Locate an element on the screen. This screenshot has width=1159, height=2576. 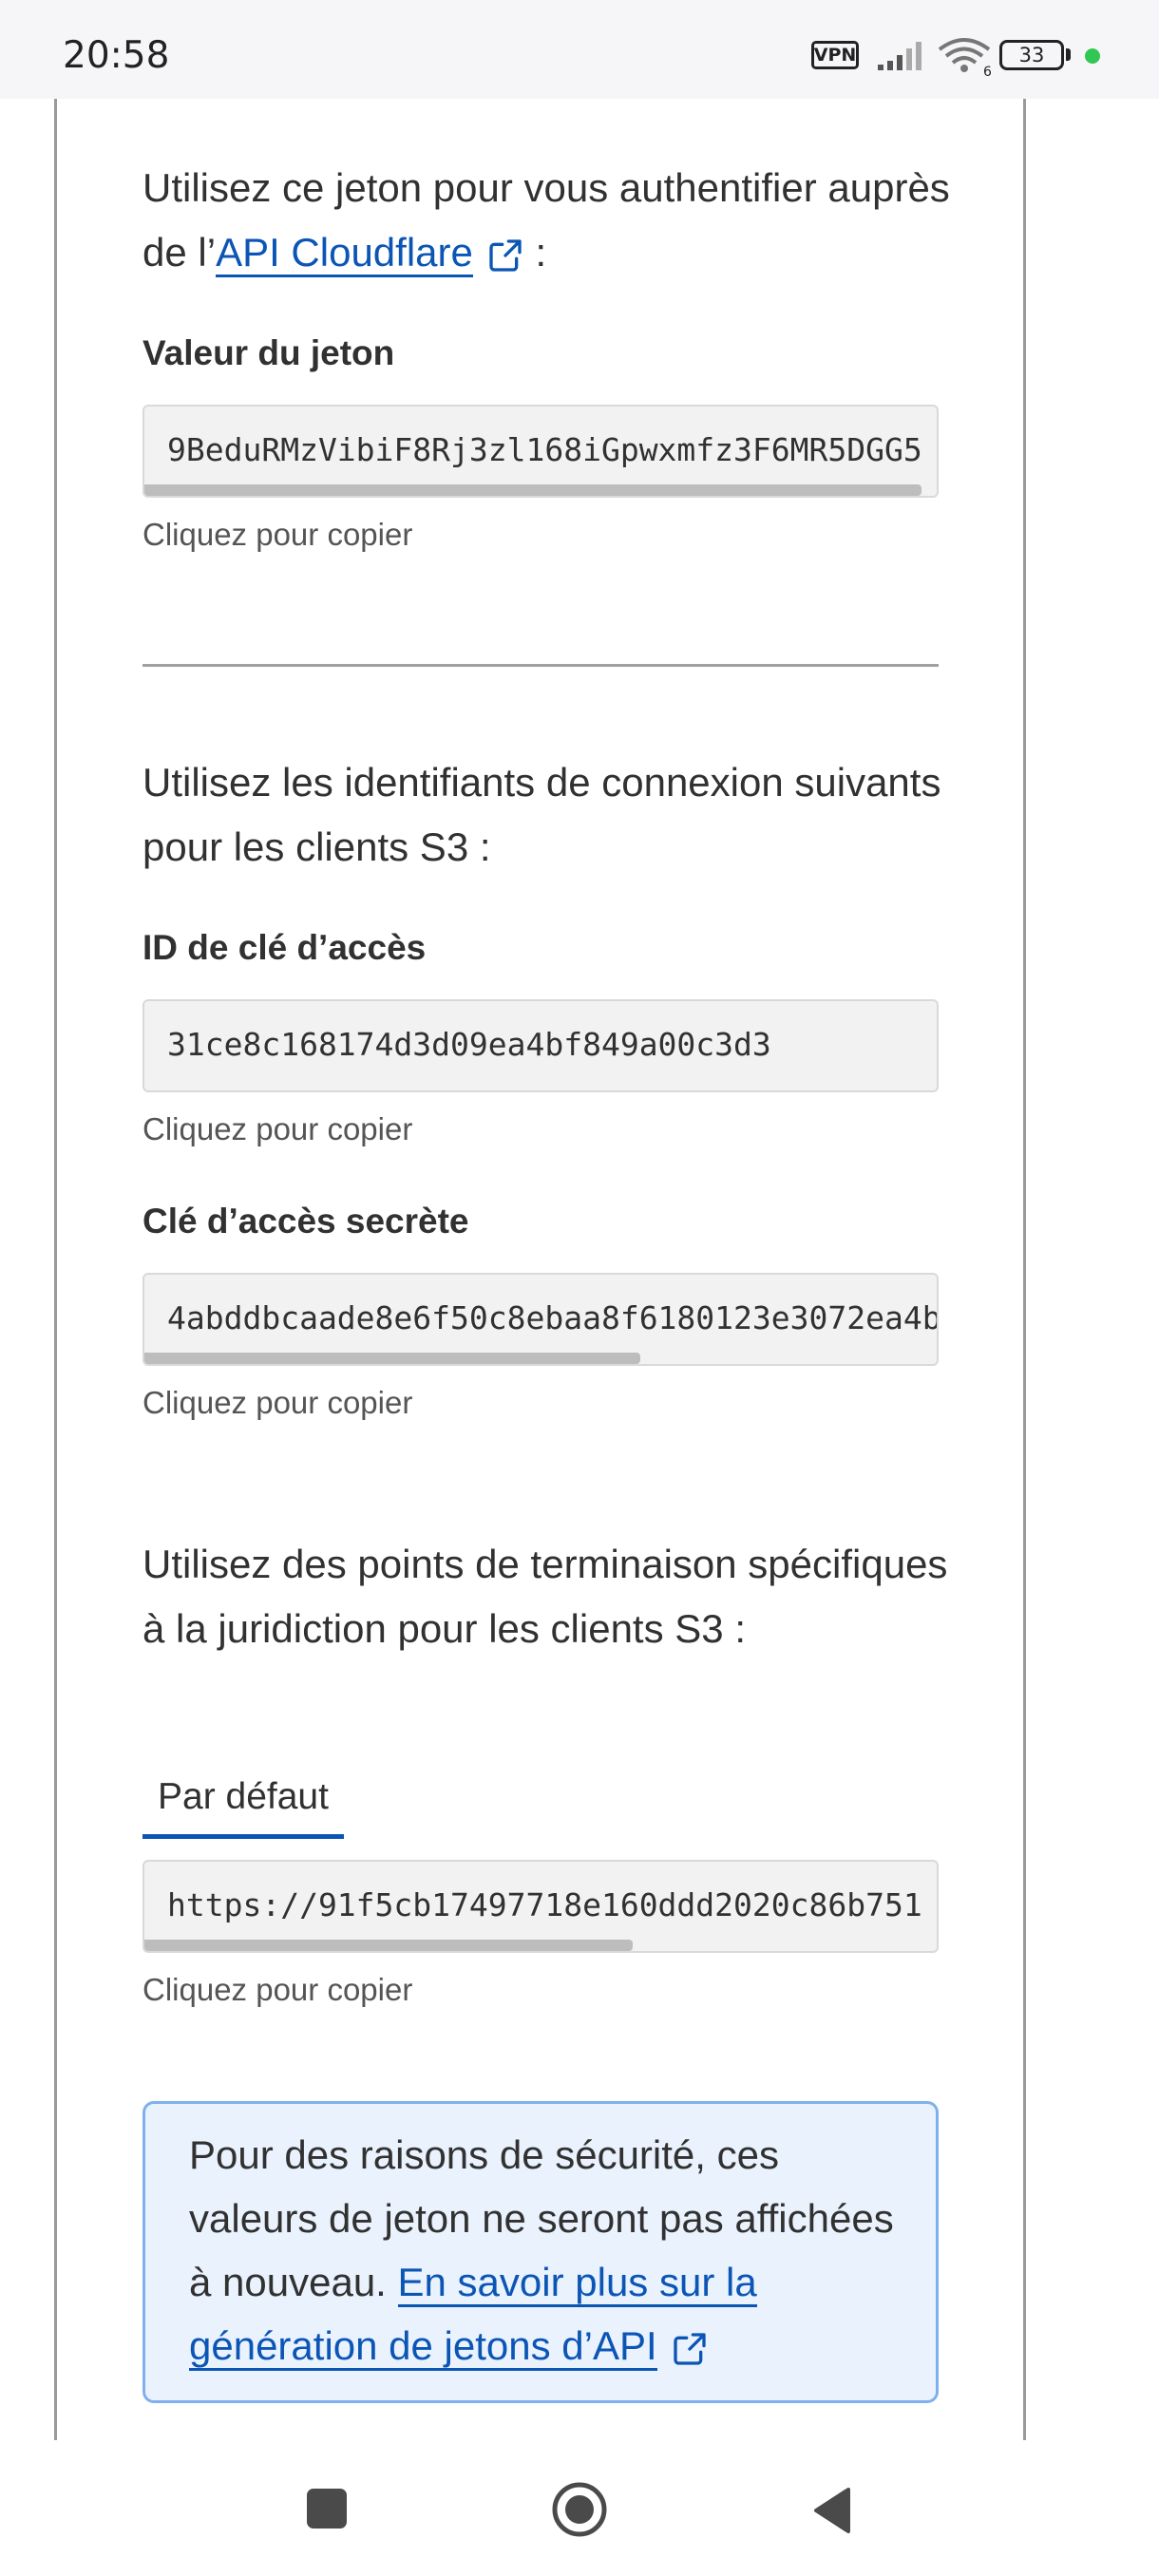
content-frame-right-border is located at coordinates (1024, 1269).